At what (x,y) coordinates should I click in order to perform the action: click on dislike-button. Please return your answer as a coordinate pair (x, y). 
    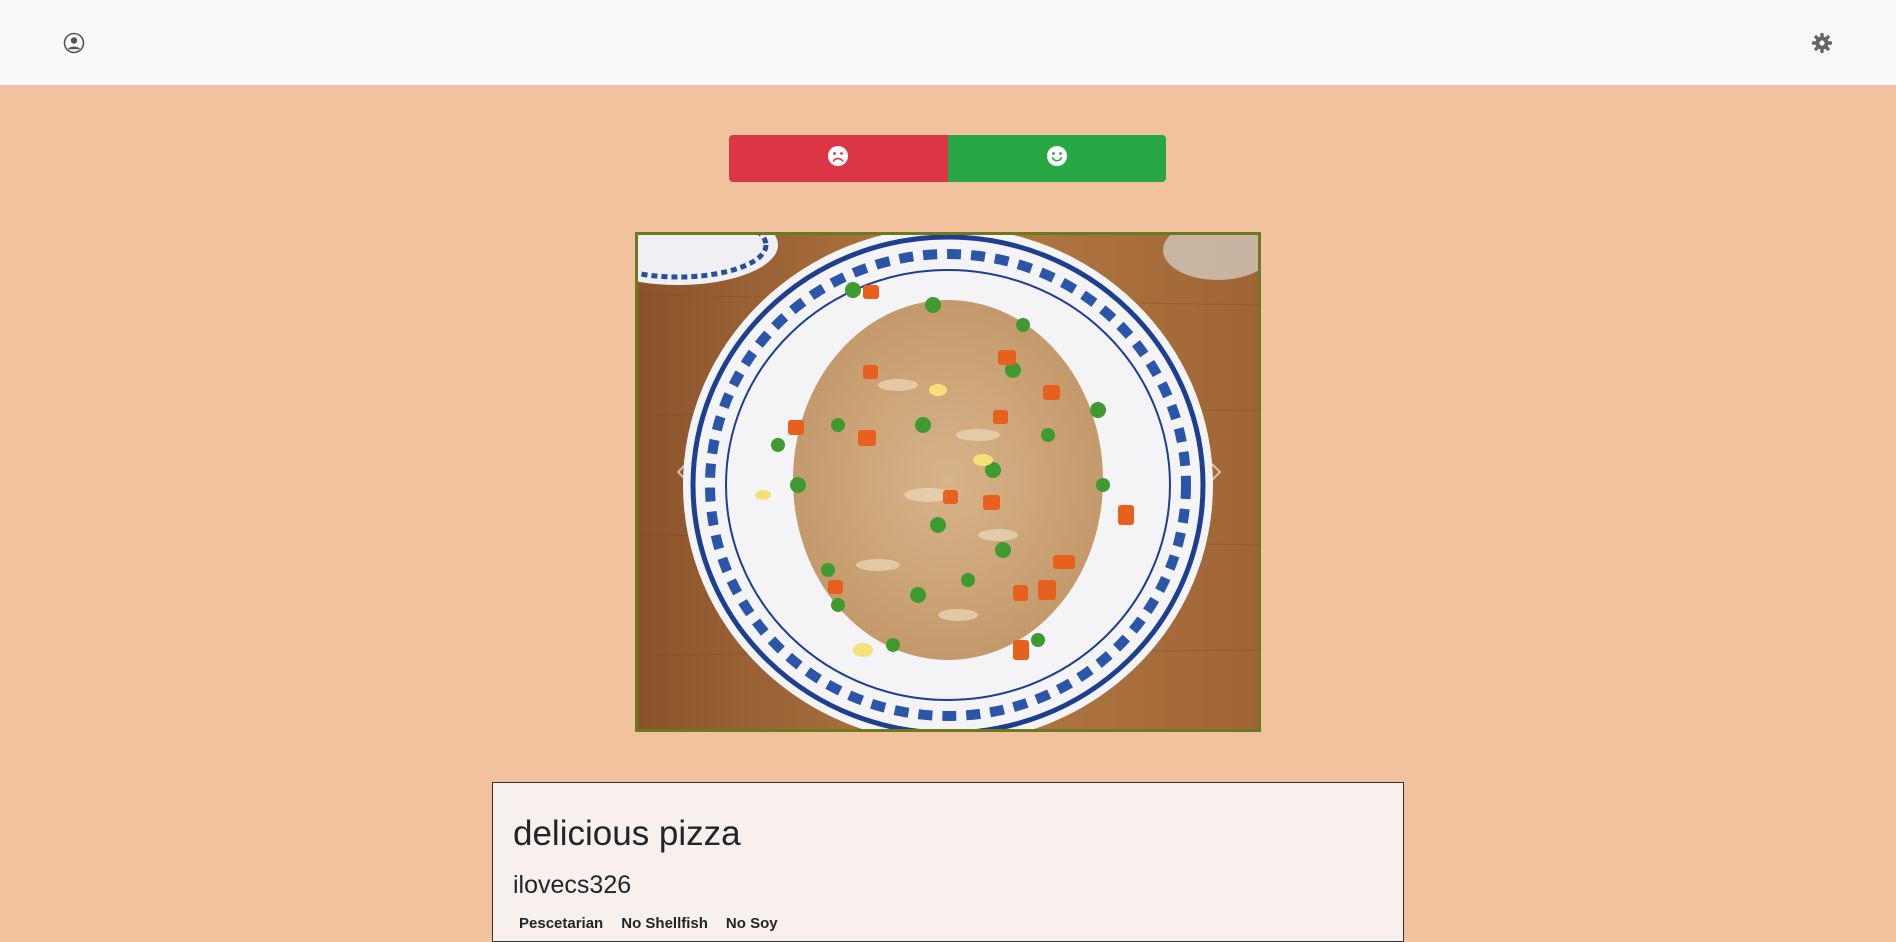
    Looking at the image, I should click on (838, 158).